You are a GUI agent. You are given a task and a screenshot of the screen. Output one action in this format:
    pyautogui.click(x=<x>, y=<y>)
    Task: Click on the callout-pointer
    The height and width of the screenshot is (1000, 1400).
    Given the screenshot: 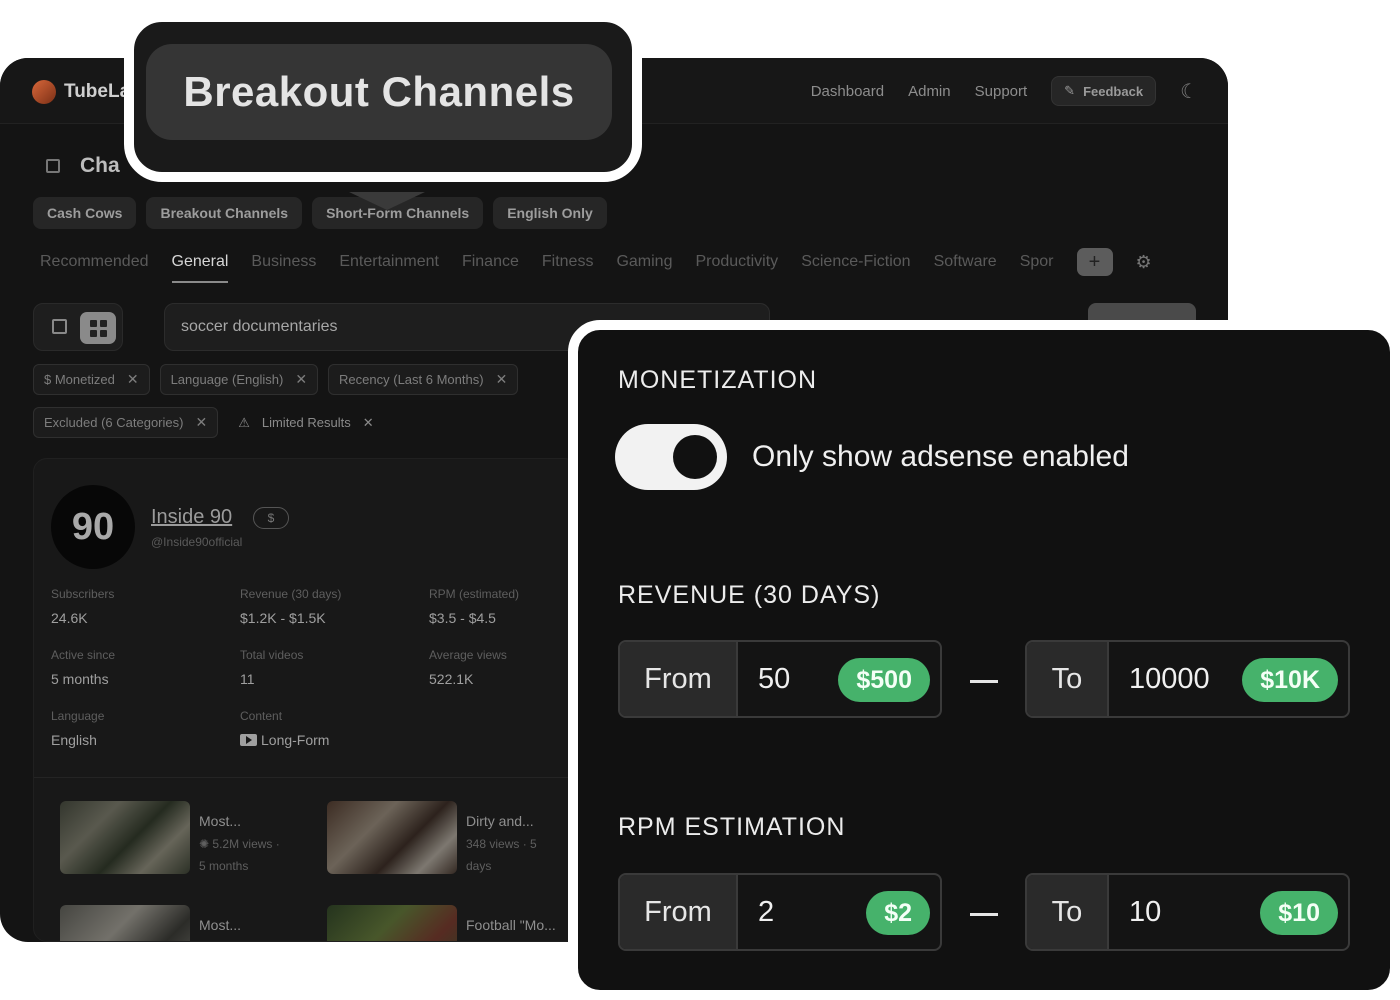 What is the action you would take?
    pyautogui.click(x=387, y=201)
    